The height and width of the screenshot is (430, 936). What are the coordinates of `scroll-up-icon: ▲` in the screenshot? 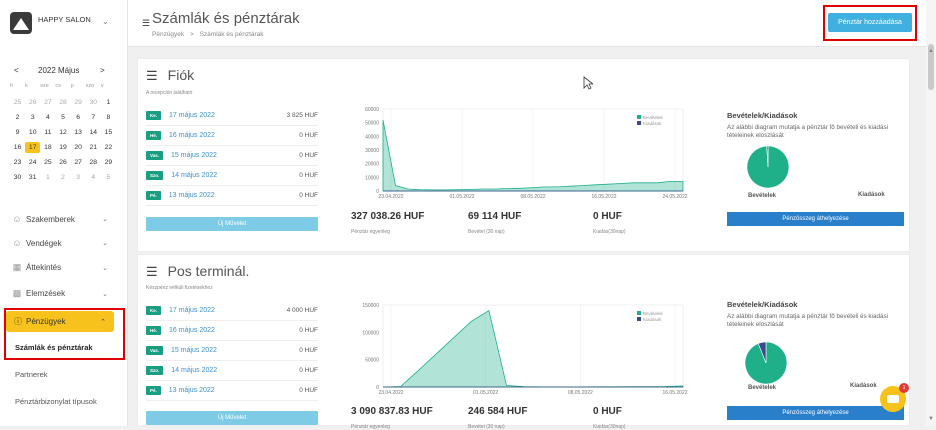 It's located at (931, 51).